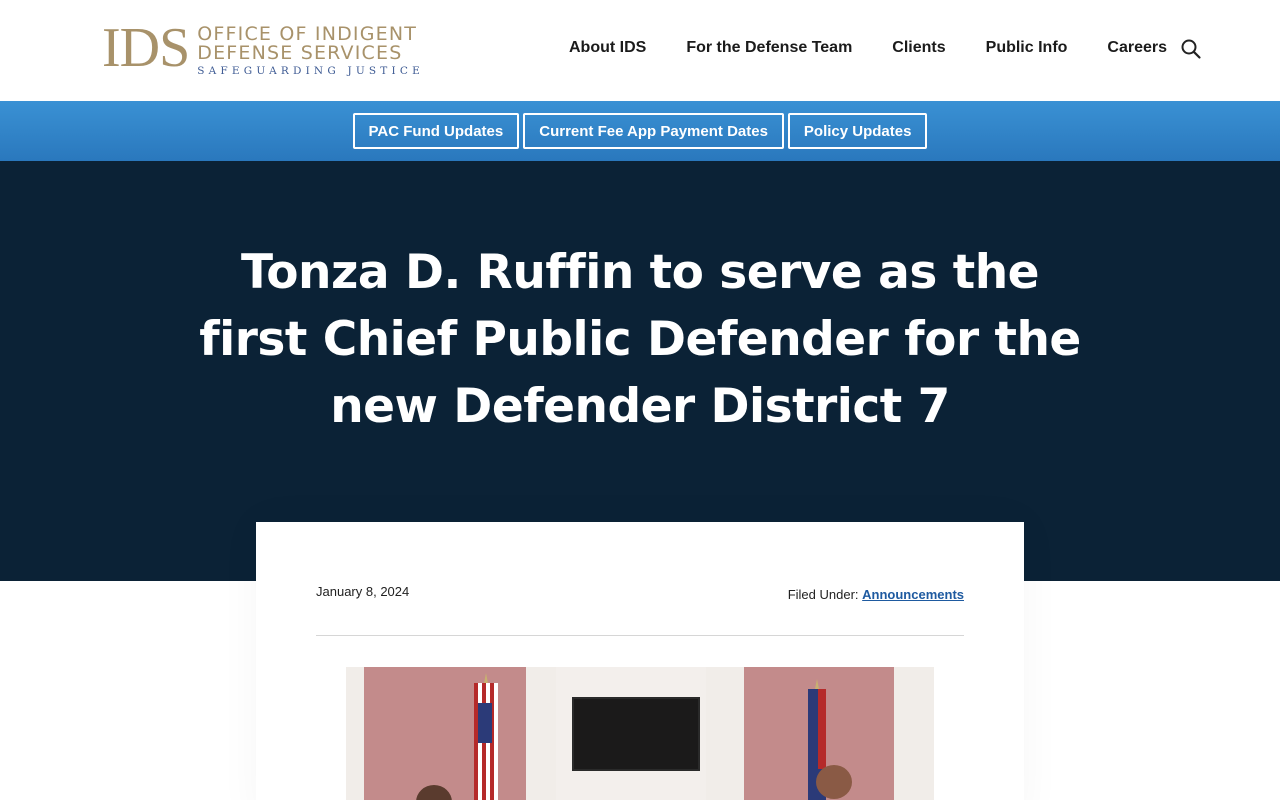 This screenshot has width=1280, height=800. Describe the element at coordinates (1027, 48) in the screenshot. I see `nav-public-info: Public Info` at that location.